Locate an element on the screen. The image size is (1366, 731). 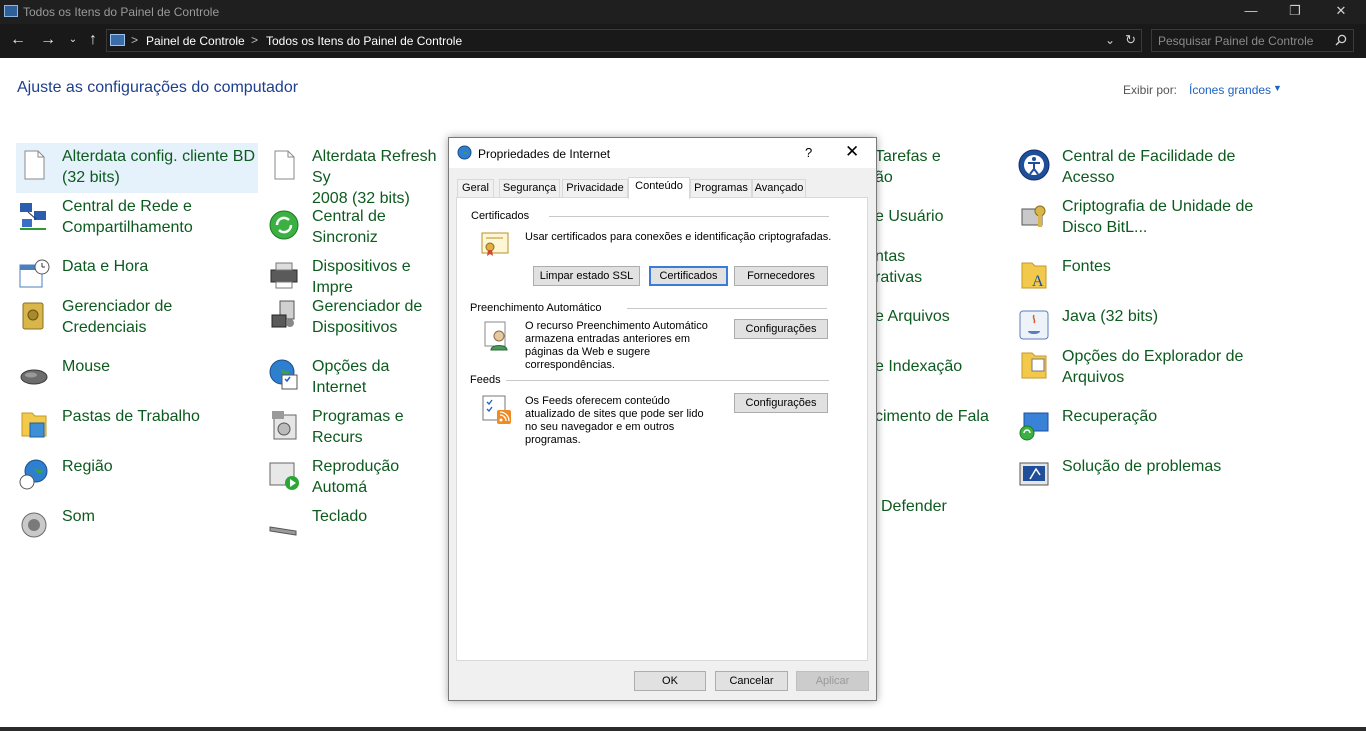
cp-item-mouse: Mouse is located at coordinates (137, 378).